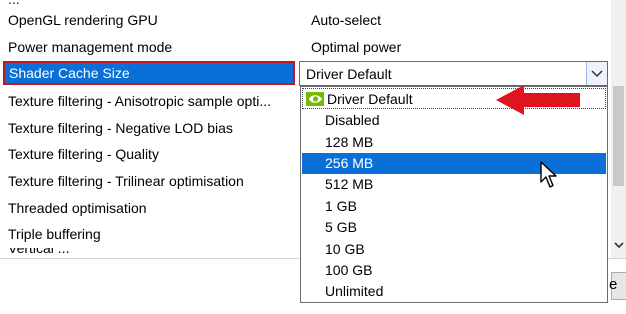 This screenshot has width=626, height=314. Describe the element at coordinates (454, 270) in the screenshot. I see `dropdown-option-100gb: 100 GB` at that location.